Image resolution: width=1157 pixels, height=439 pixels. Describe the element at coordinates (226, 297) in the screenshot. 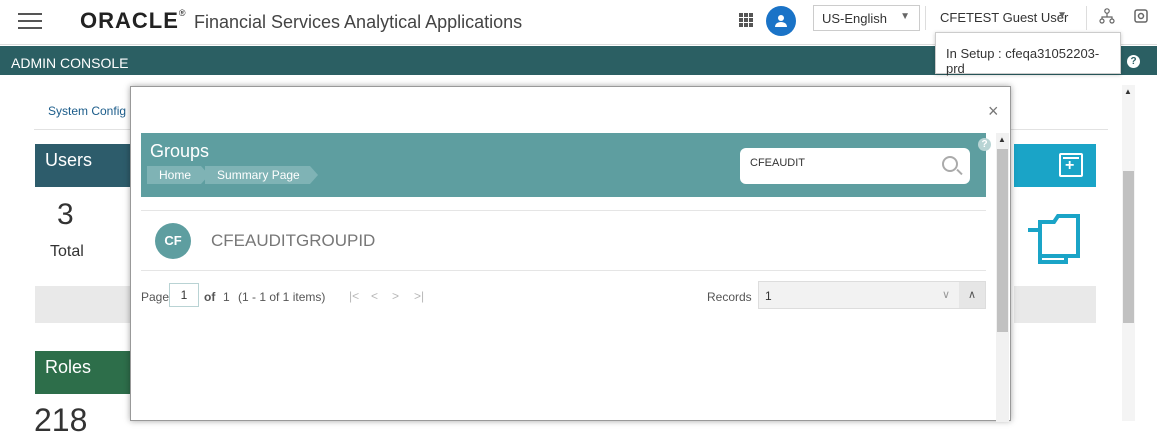

I see `total-pages: 1` at that location.